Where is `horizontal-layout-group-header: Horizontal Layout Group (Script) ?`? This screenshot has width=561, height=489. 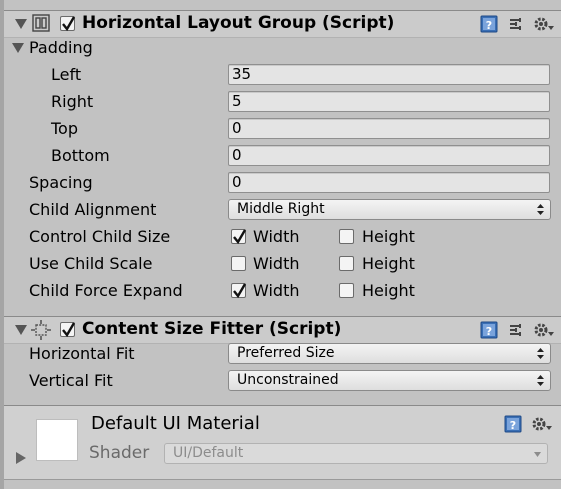
horizontal-layout-group-header: Horizontal Layout Group (Script) ? is located at coordinates (282, 24).